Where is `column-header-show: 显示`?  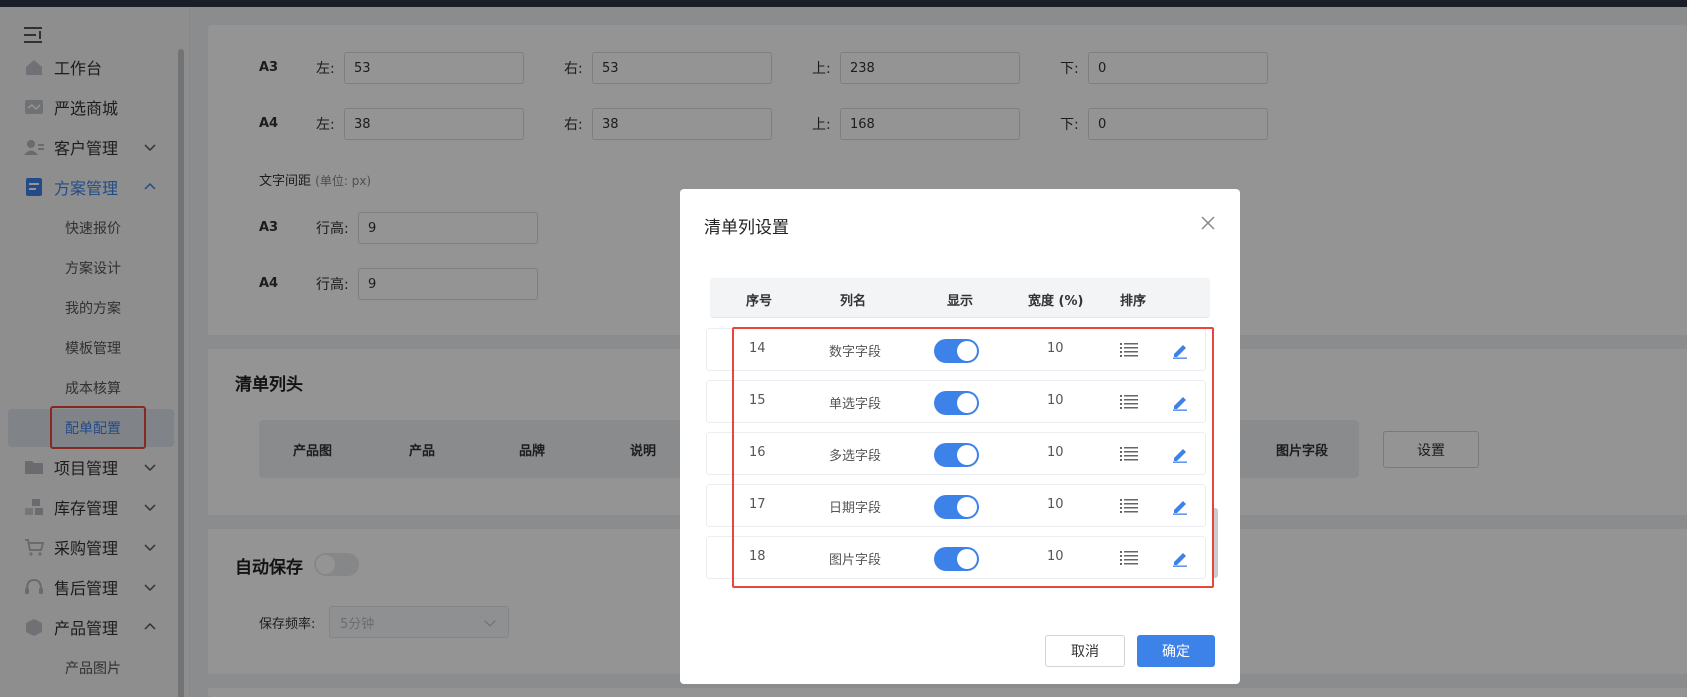
column-header-show: 显示 is located at coordinates (960, 301).